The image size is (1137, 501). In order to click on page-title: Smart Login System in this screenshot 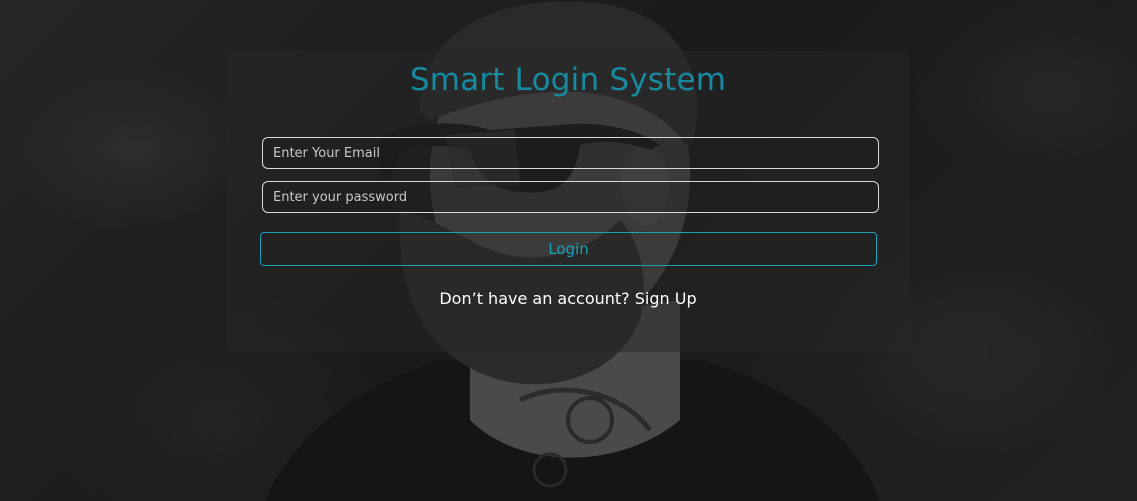, I will do `click(568, 80)`.